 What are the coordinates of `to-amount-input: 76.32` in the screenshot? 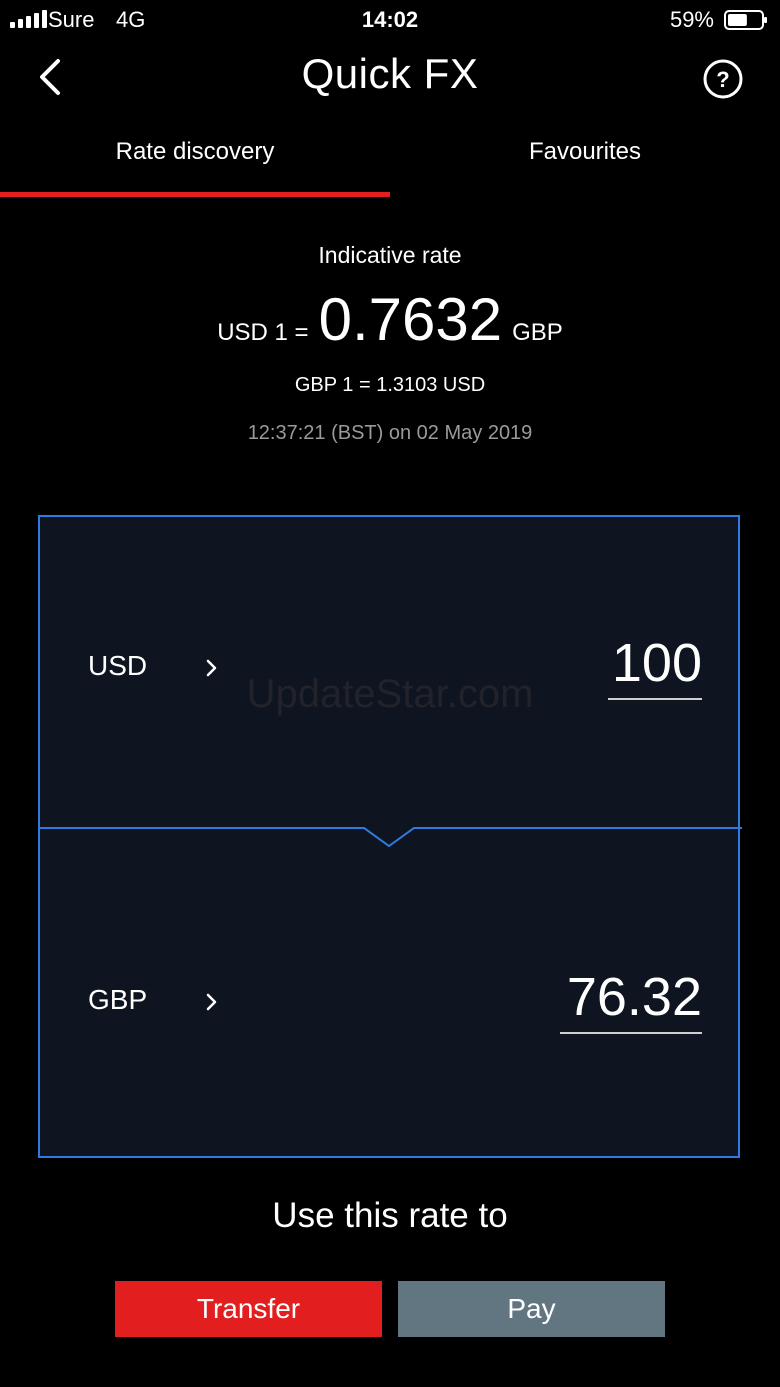 It's located at (631, 997).